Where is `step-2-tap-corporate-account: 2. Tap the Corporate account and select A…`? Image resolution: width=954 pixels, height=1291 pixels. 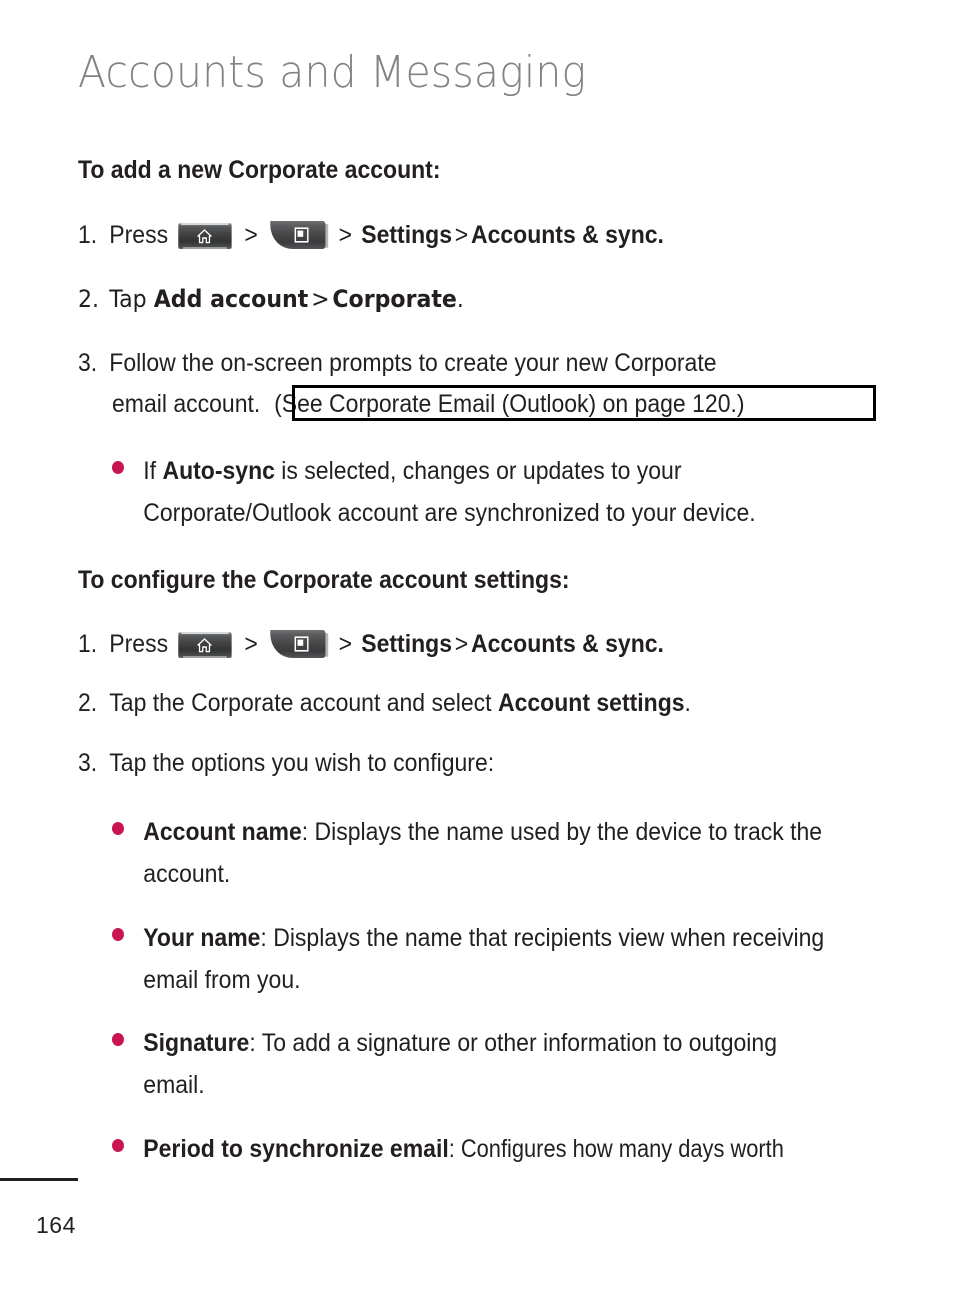
step-2-tap-corporate-account: 2. Tap the Corporate account and select A… is located at coordinates (384, 703).